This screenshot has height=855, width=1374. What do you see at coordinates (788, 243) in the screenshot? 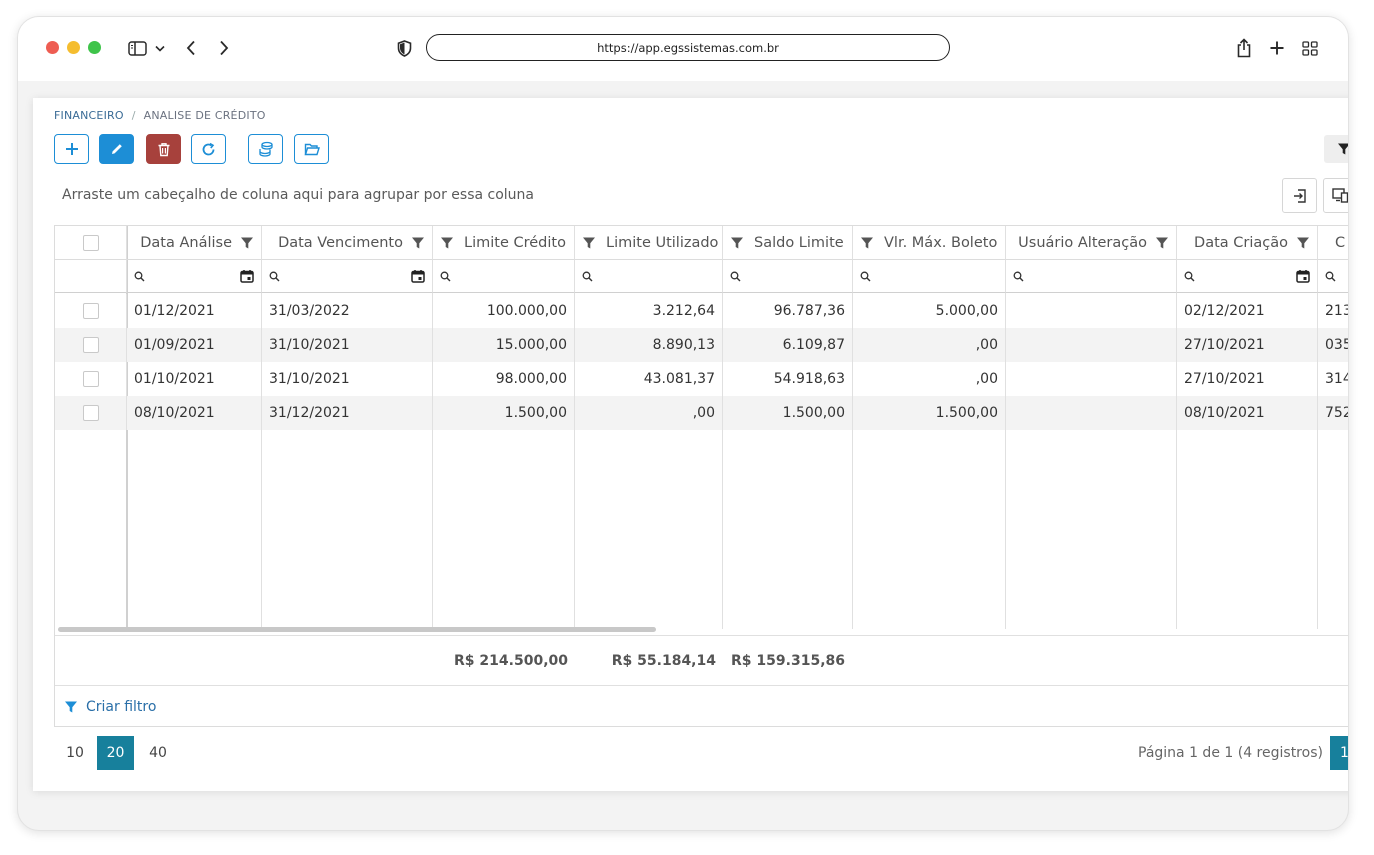
I see `column-header-saldo-limite: Saldo Limite` at bounding box center [788, 243].